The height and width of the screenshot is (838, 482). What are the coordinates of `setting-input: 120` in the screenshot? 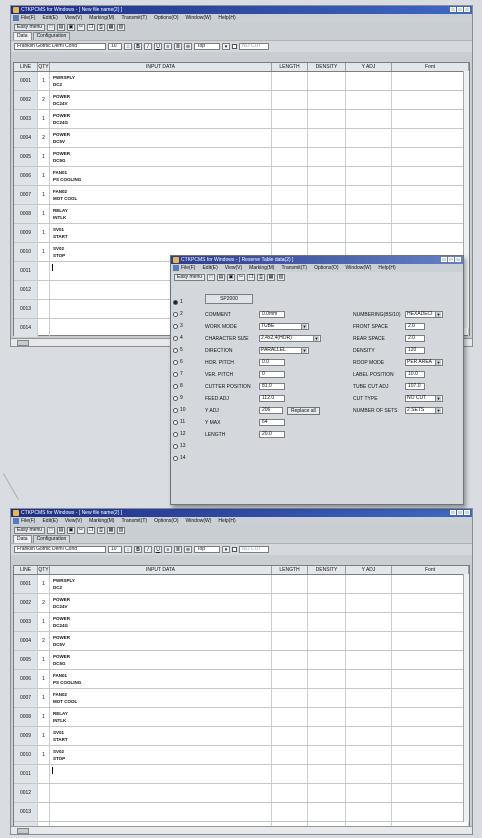 It's located at (415, 350).